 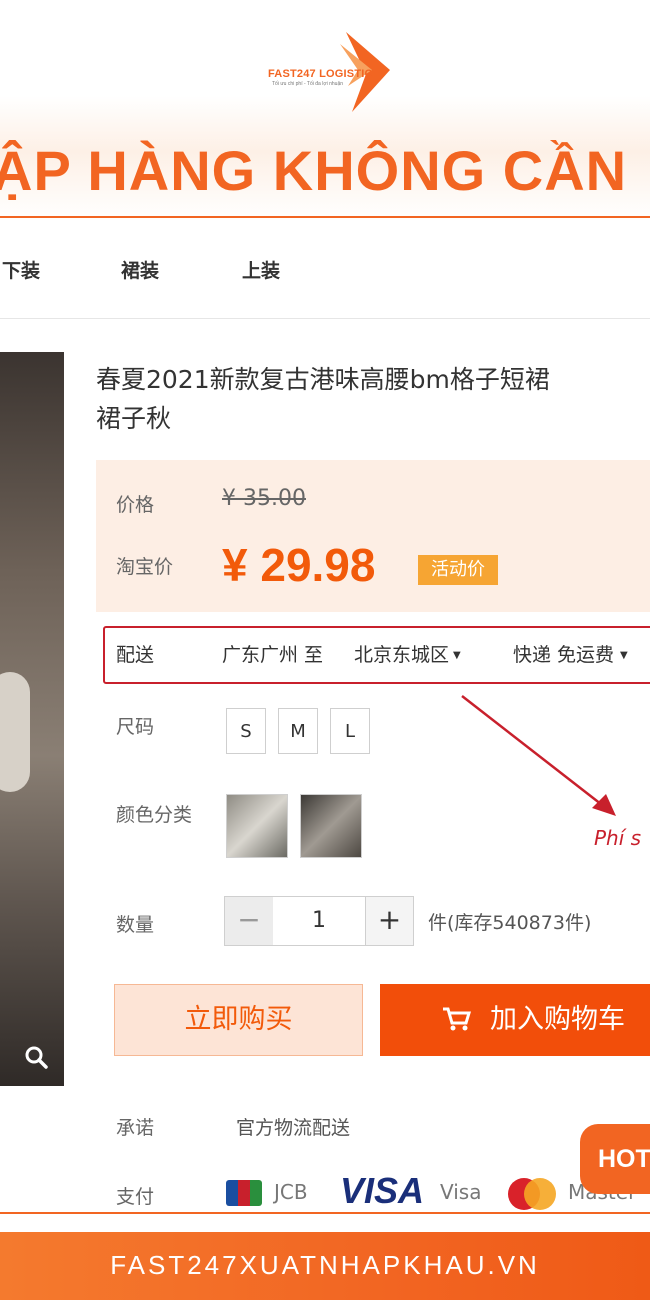 What do you see at coordinates (140, 269) in the screenshot?
I see `nav-item-skirts: 裙装` at bounding box center [140, 269].